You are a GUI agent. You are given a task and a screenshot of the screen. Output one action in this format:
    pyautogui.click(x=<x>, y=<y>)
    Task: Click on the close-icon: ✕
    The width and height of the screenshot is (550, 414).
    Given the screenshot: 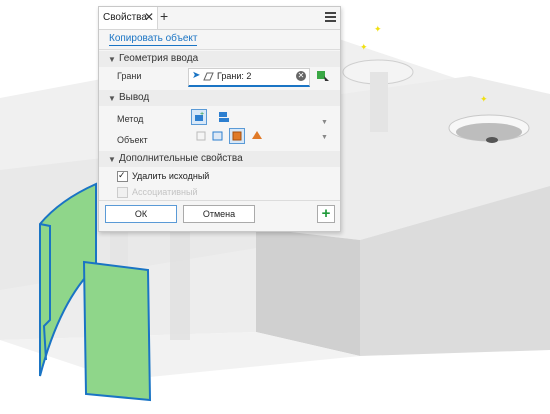 What is the action you would take?
    pyautogui.click(x=149, y=17)
    